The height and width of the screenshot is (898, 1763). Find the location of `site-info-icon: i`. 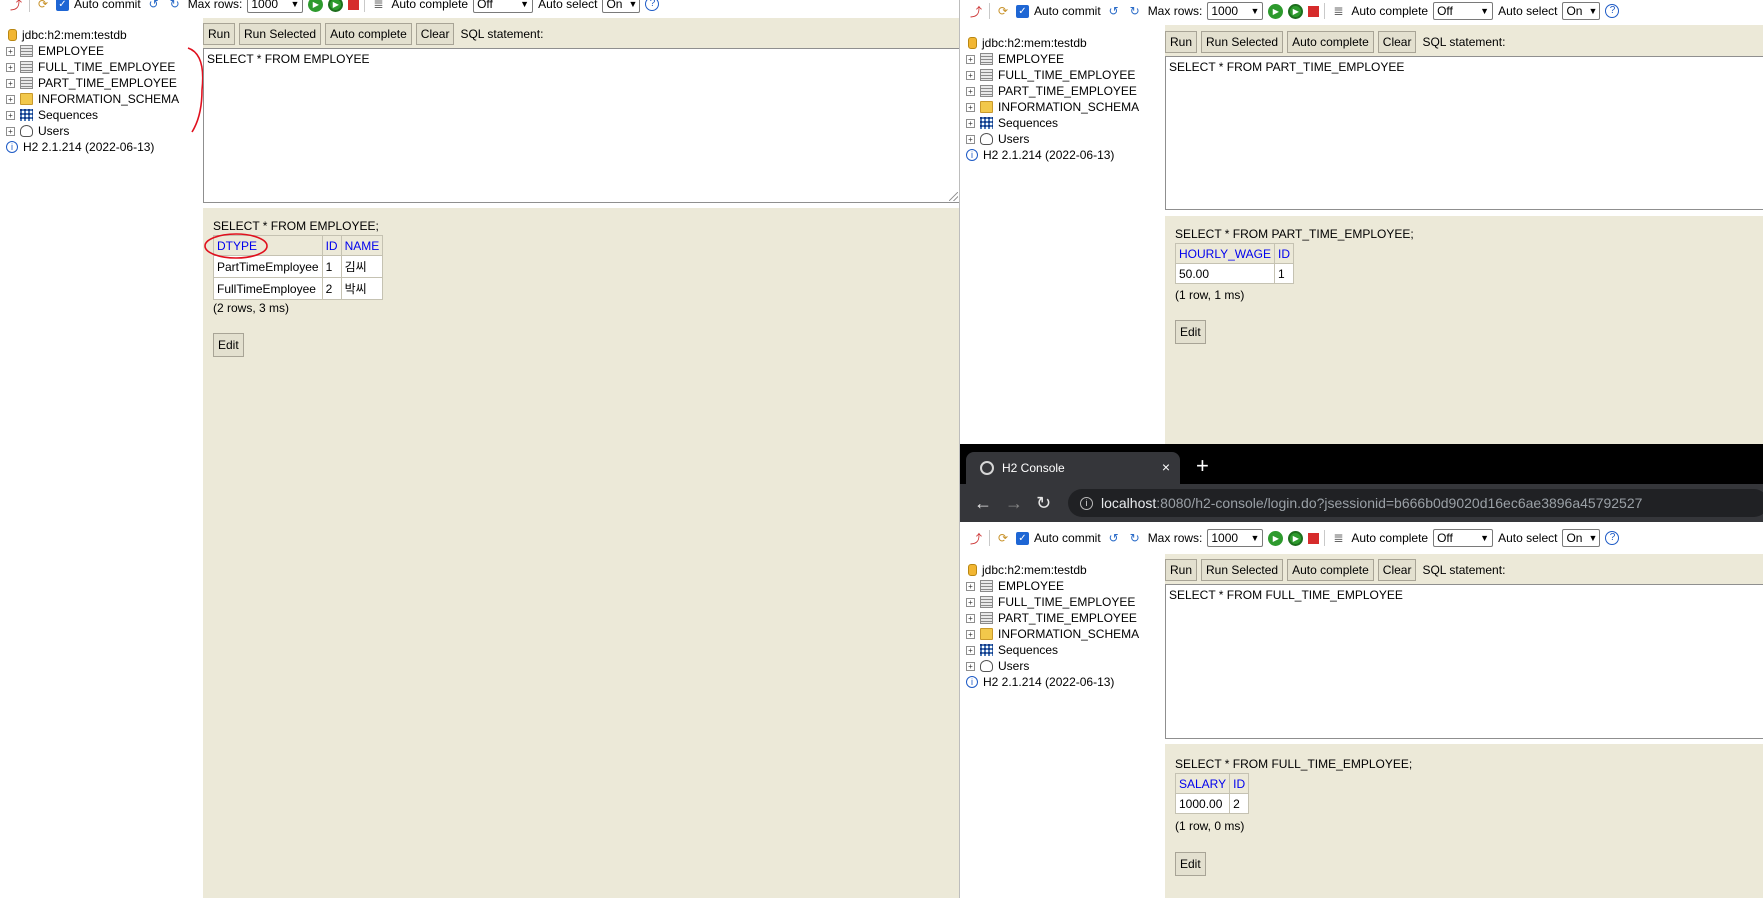

site-info-icon: i is located at coordinates (1086, 503).